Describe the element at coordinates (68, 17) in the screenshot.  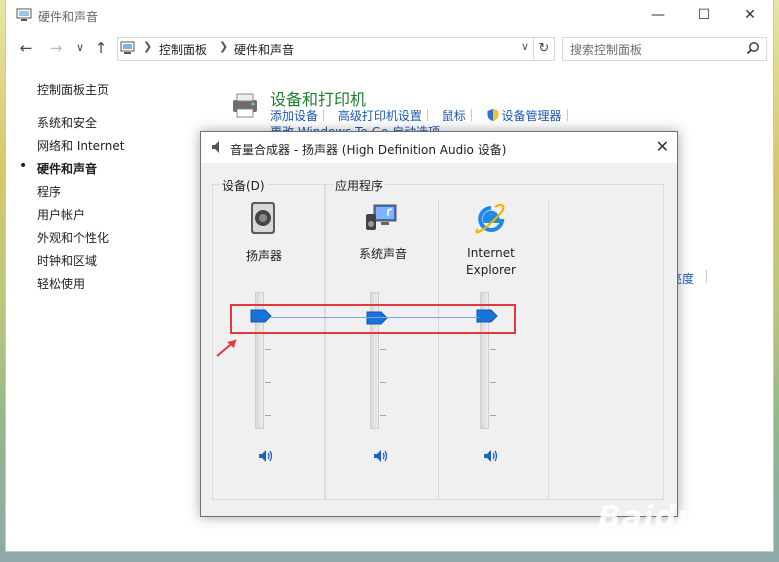
I see `window-title: 硬件和声音` at that location.